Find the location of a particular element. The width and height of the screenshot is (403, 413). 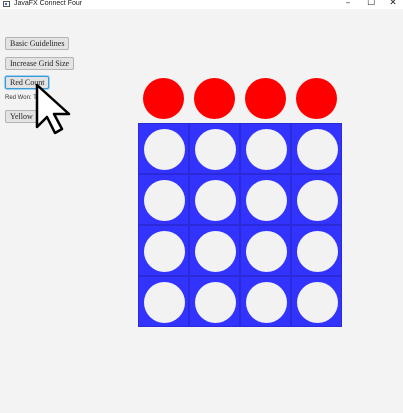

app-icon is located at coordinates (6, 4).